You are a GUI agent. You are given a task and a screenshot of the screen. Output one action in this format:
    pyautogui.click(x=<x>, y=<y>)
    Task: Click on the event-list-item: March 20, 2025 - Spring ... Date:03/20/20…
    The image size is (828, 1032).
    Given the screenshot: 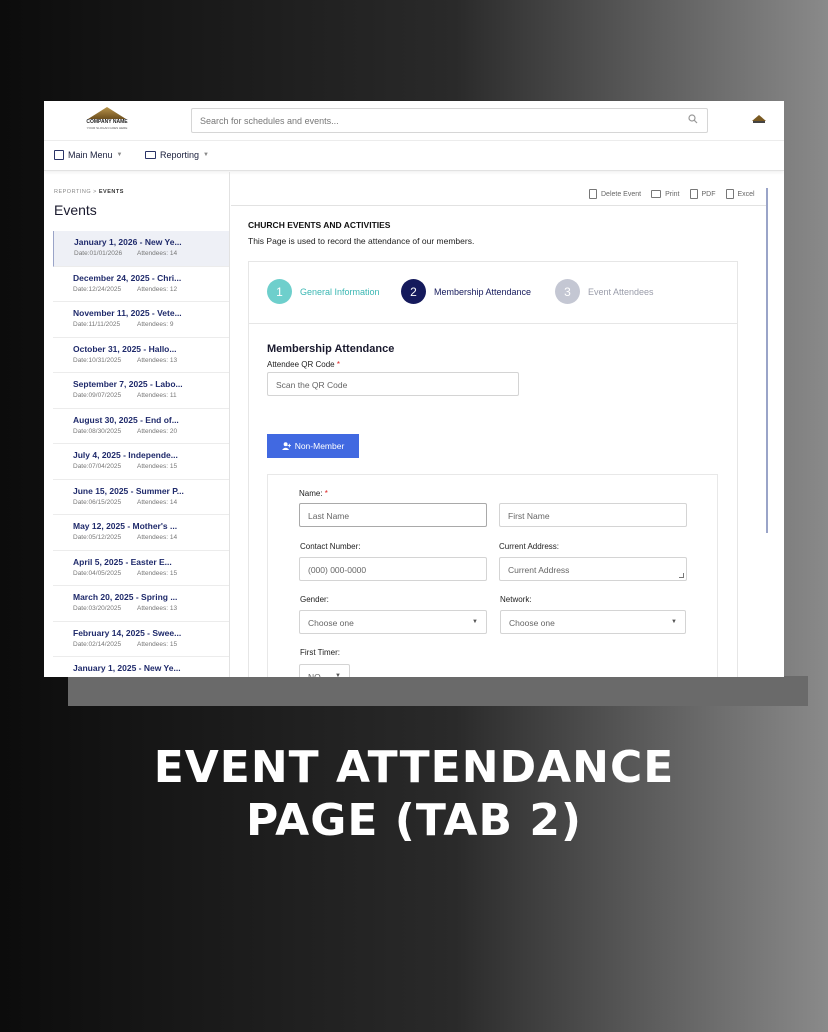 What is the action you would take?
    pyautogui.click(x=141, y=604)
    